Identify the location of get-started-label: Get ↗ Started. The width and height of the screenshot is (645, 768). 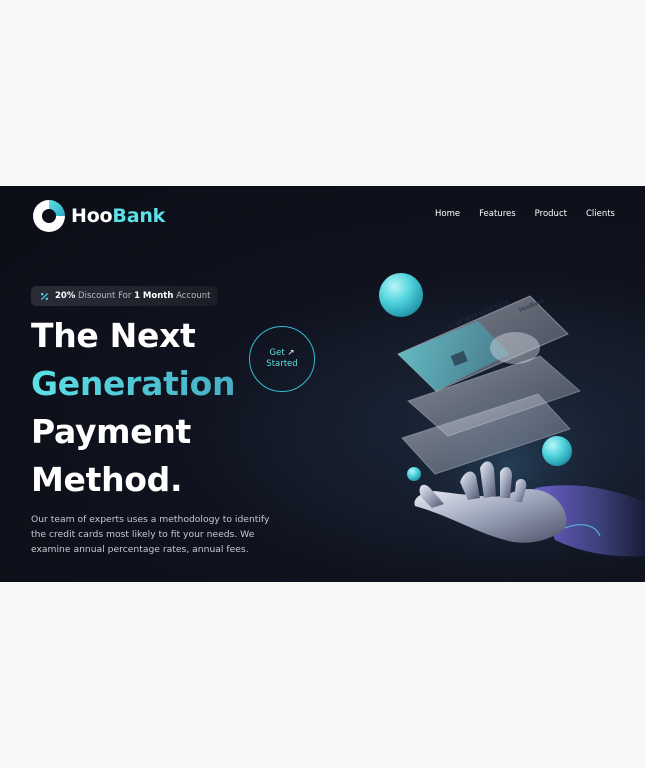
(282, 358).